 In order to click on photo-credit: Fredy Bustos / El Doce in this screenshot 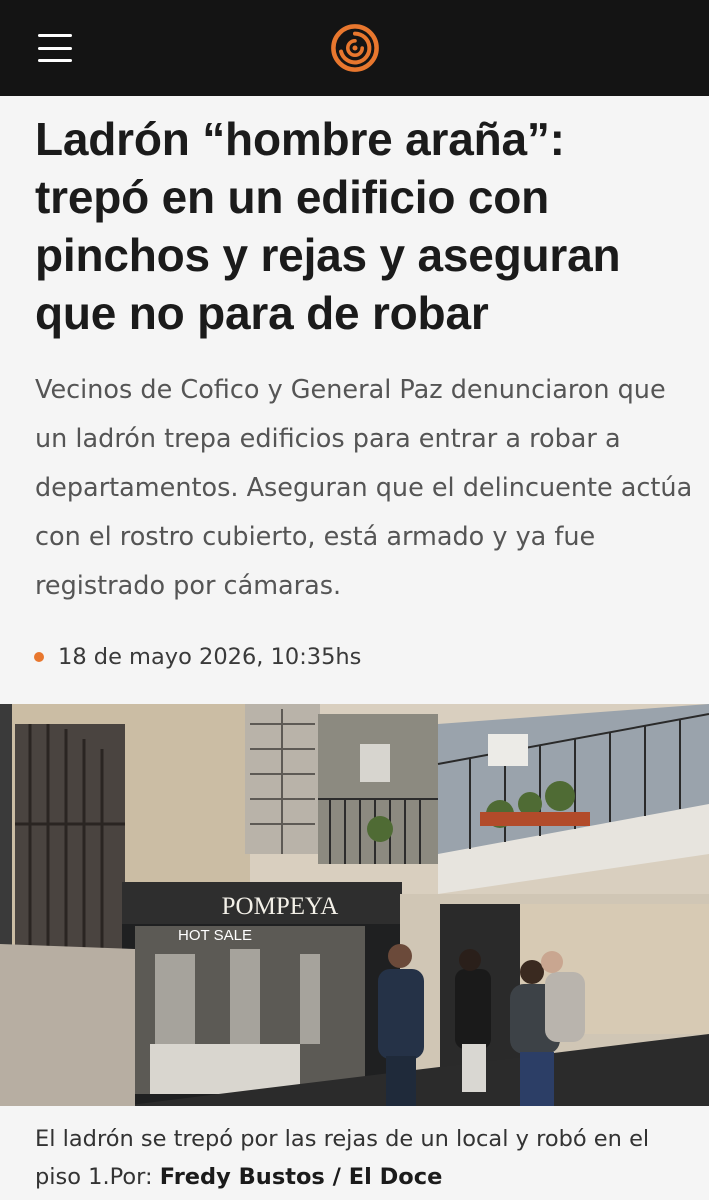, I will do `click(301, 1177)`.